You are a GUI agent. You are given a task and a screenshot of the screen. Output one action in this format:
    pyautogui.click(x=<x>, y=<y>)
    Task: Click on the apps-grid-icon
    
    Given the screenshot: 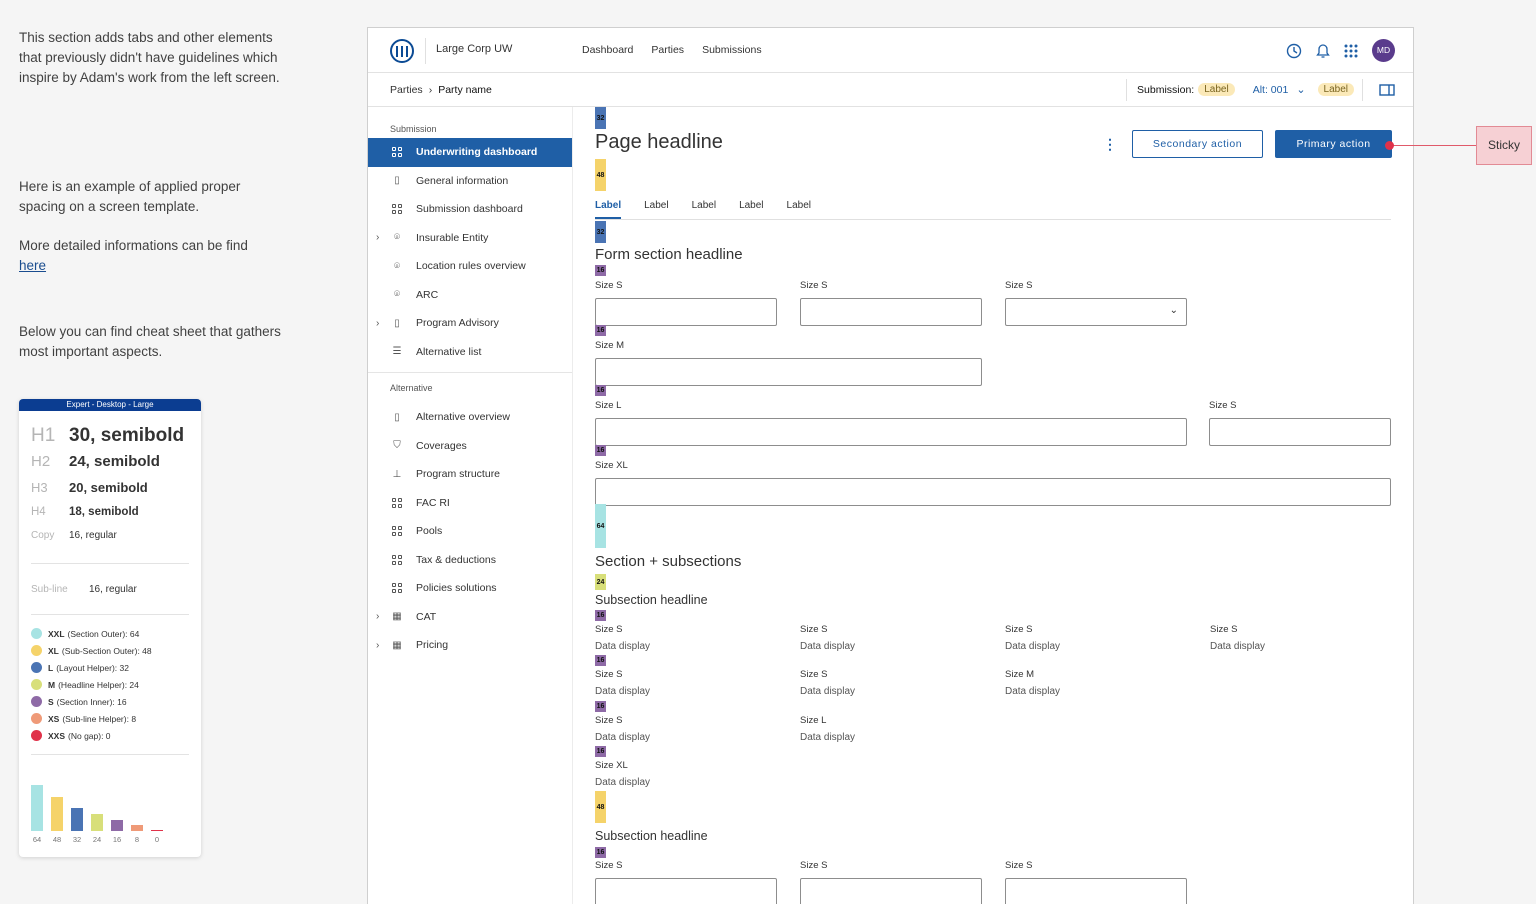 What is the action you would take?
    pyautogui.click(x=1351, y=51)
    